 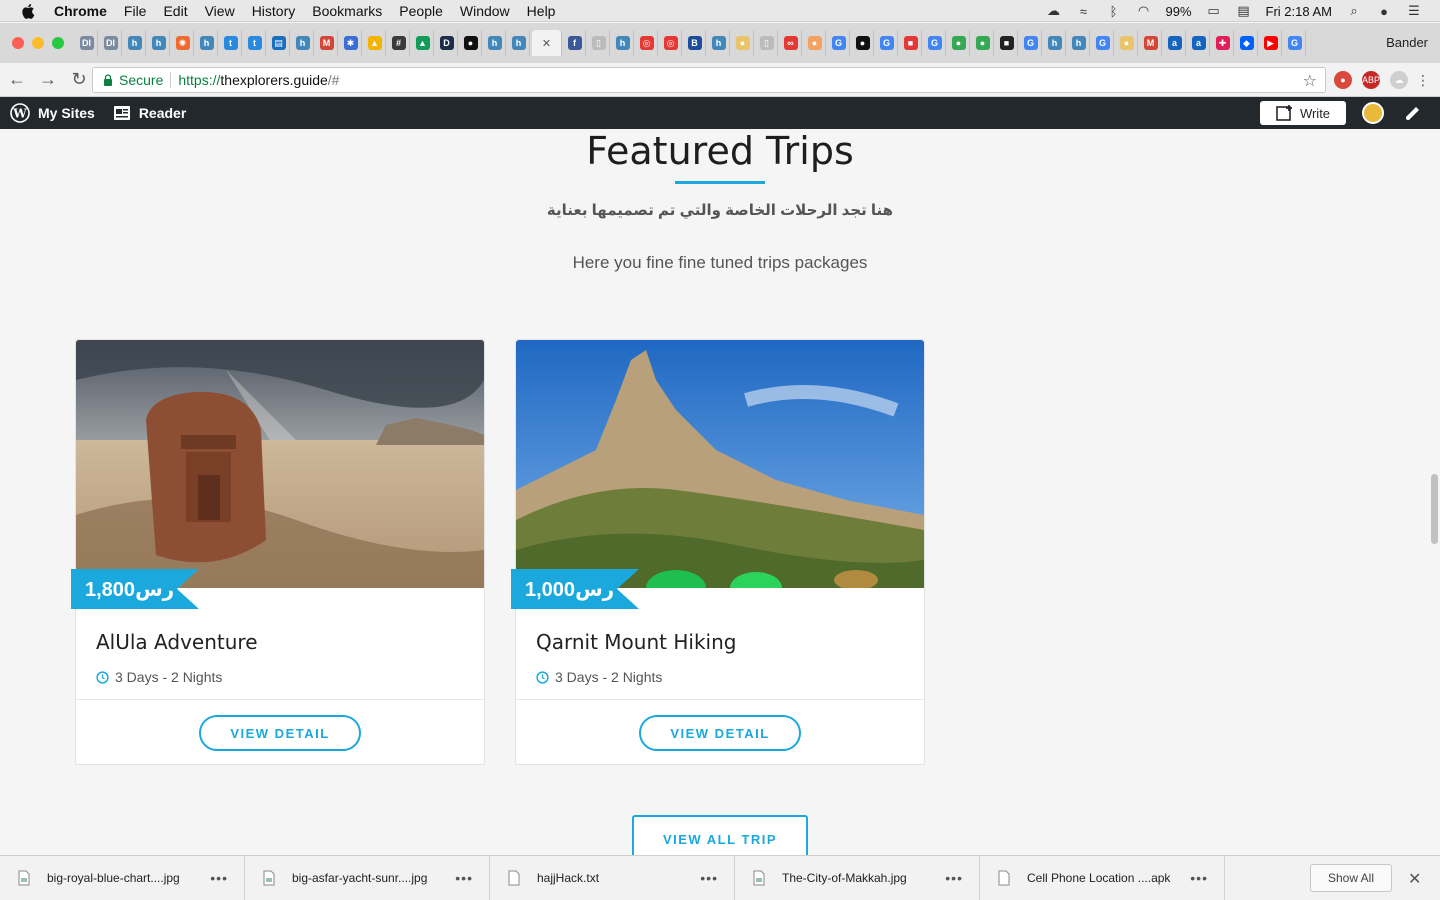 What do you see at coordinates (720, 464) in the screenshot?
I see `trip-photo-qarnit` at bounding box center [720, 464].